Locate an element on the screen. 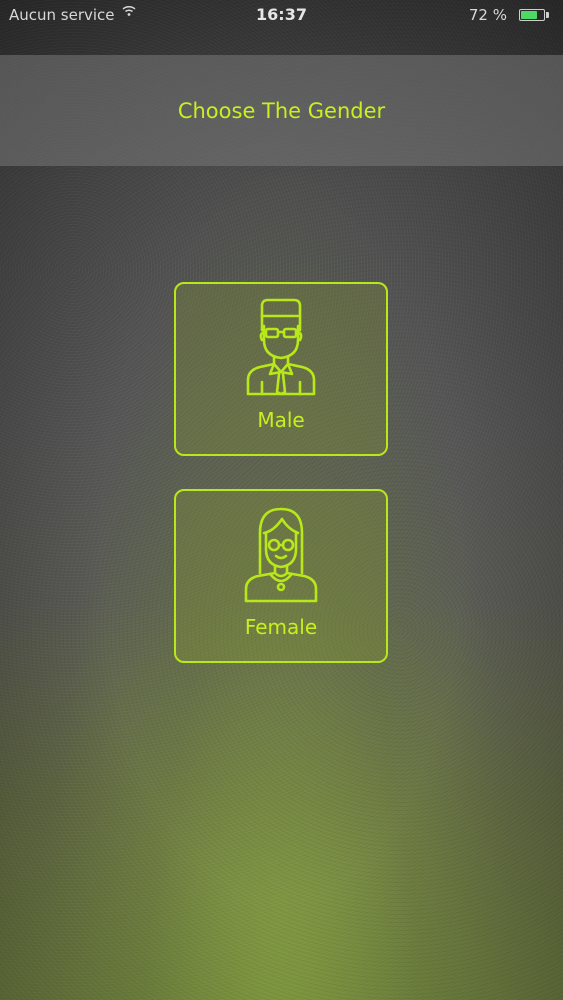 The width and height of the screenshot is (563, 1000). male-option-button: Male is located at coordinates (281, 369).